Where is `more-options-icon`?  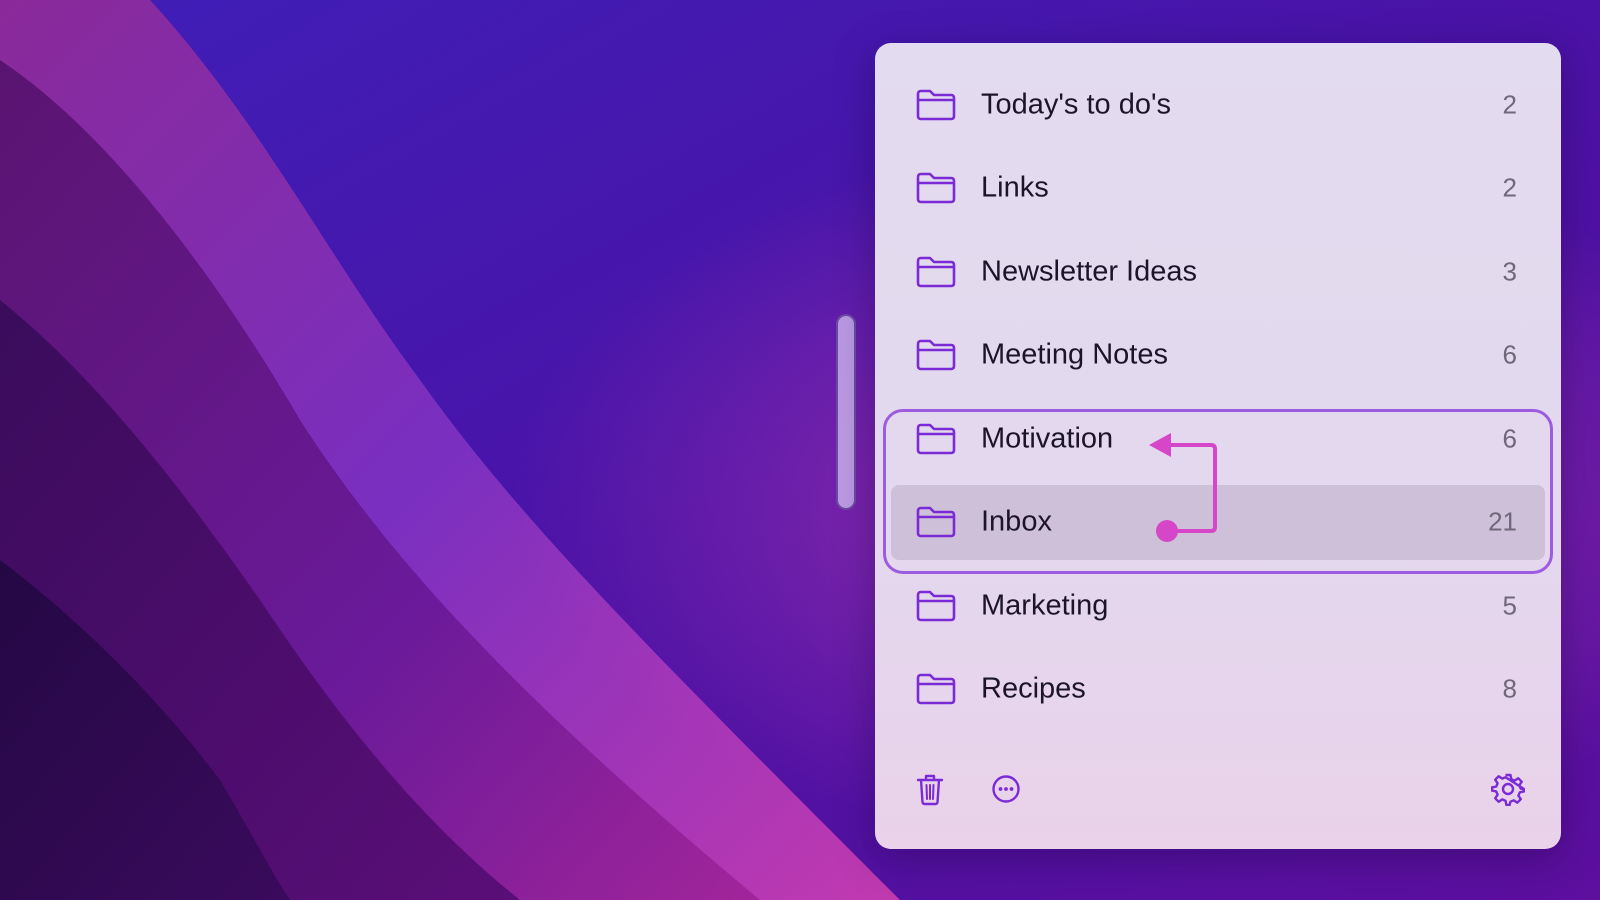 more-options-icon is located at coordinates (1006, 789).